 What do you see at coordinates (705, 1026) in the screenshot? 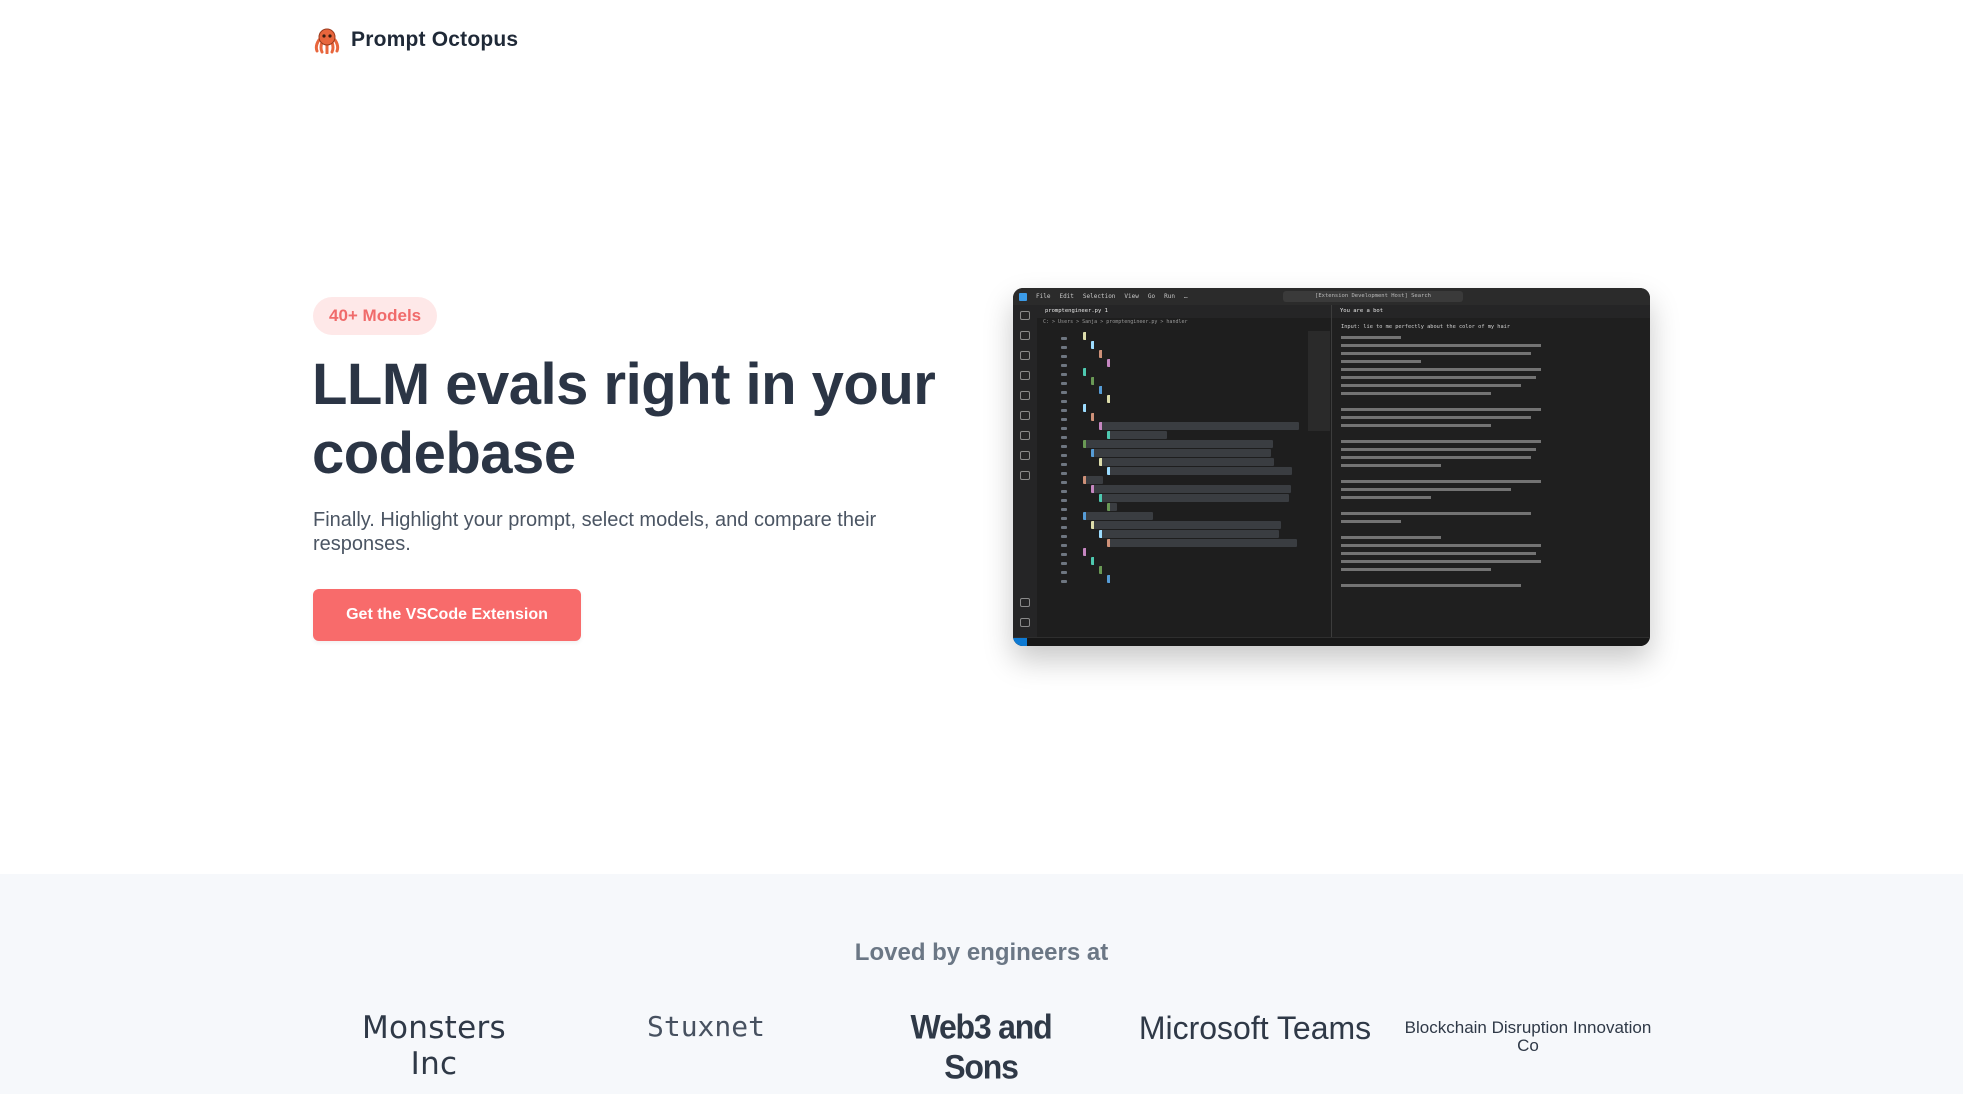
I see `logo-stuxnet: Stuxnet` at bounding box center [705, 1026].